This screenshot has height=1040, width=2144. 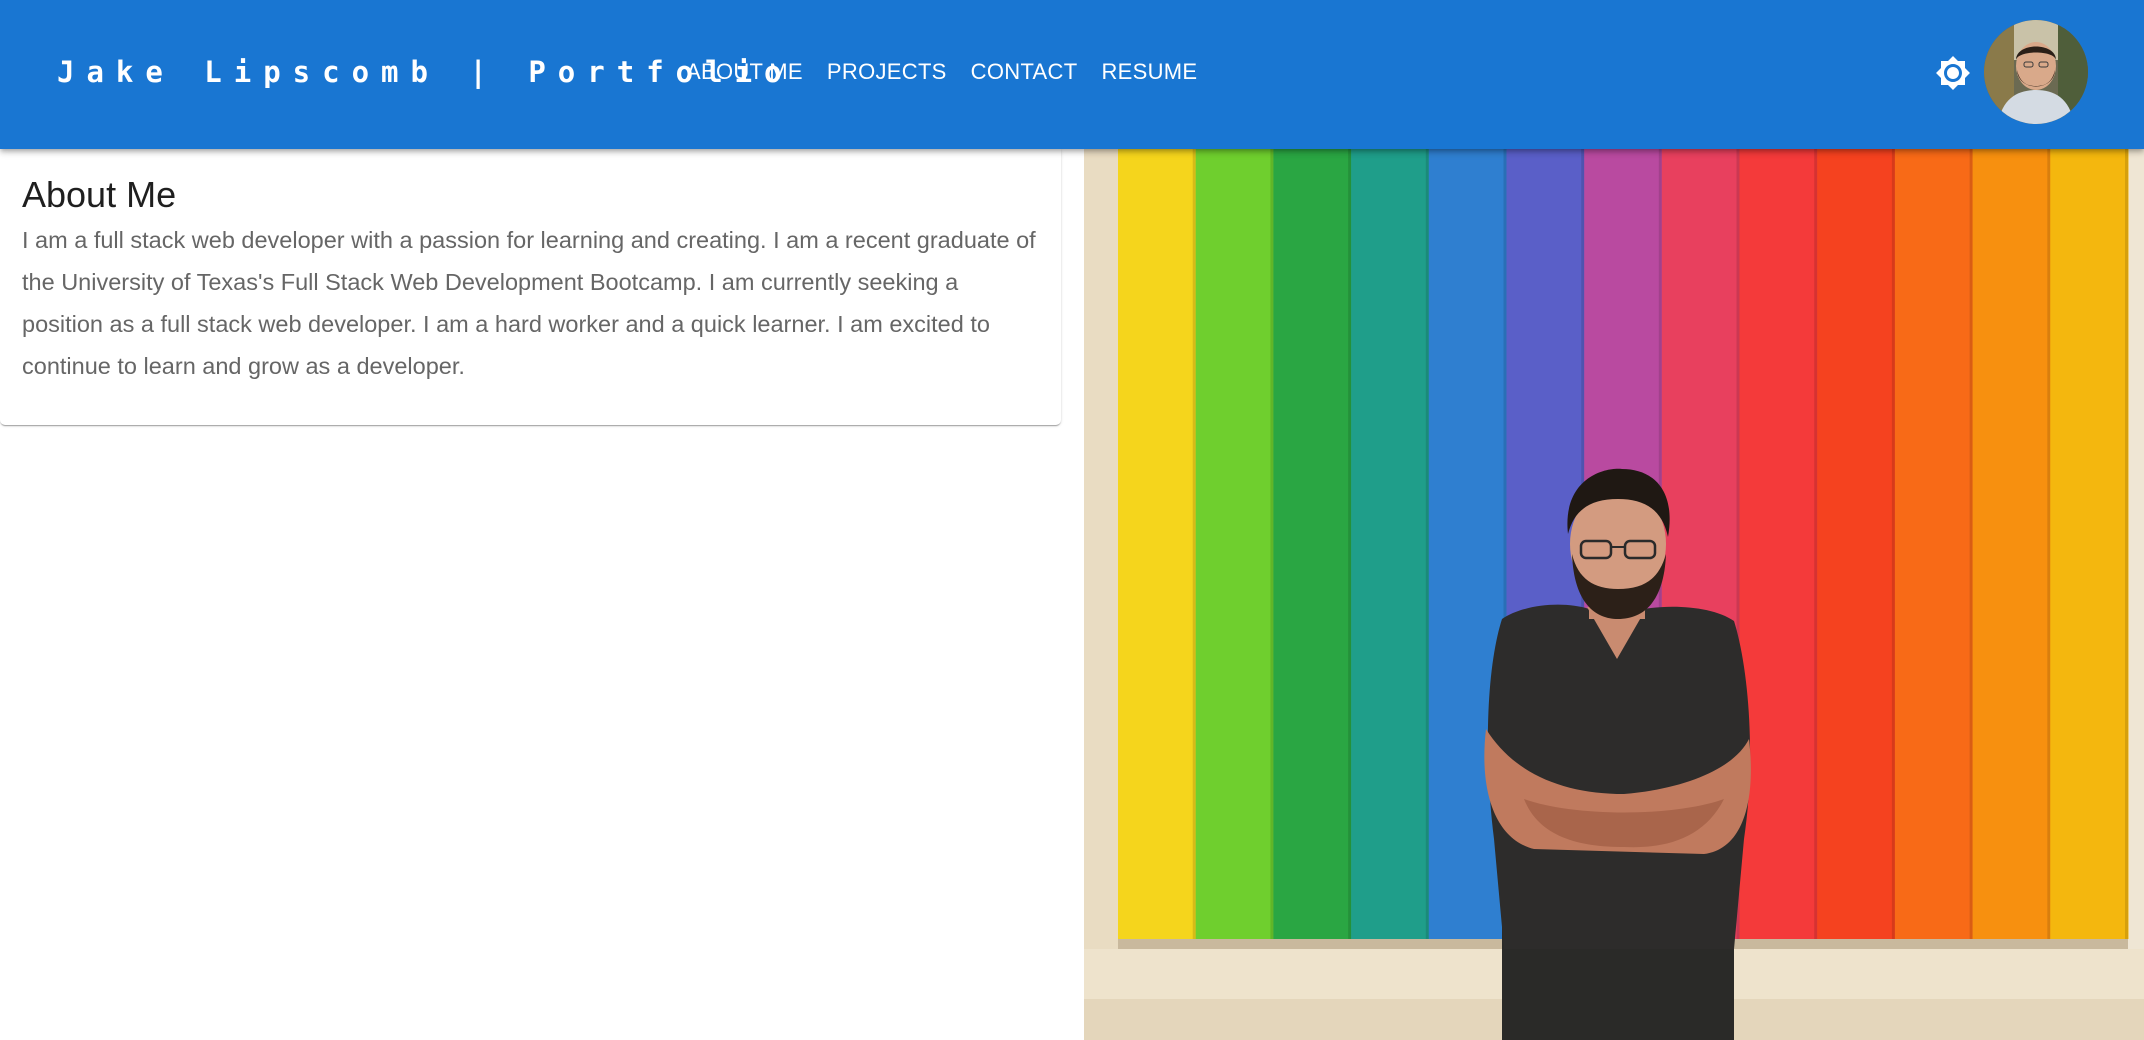 What do you see at coordinates (99, 194) in the screenshot?
I see `about-title: About Me` at bounding box center [99, 194].